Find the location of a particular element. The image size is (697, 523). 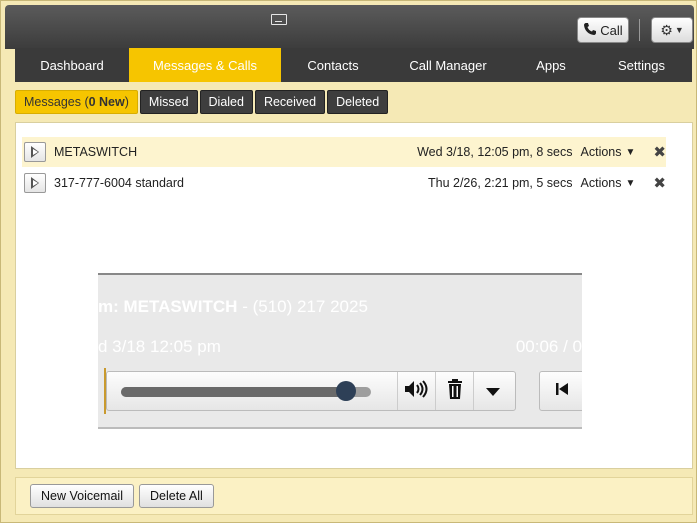

subtab-messages: Messages (0 New) is located at coordinates (76, 102).